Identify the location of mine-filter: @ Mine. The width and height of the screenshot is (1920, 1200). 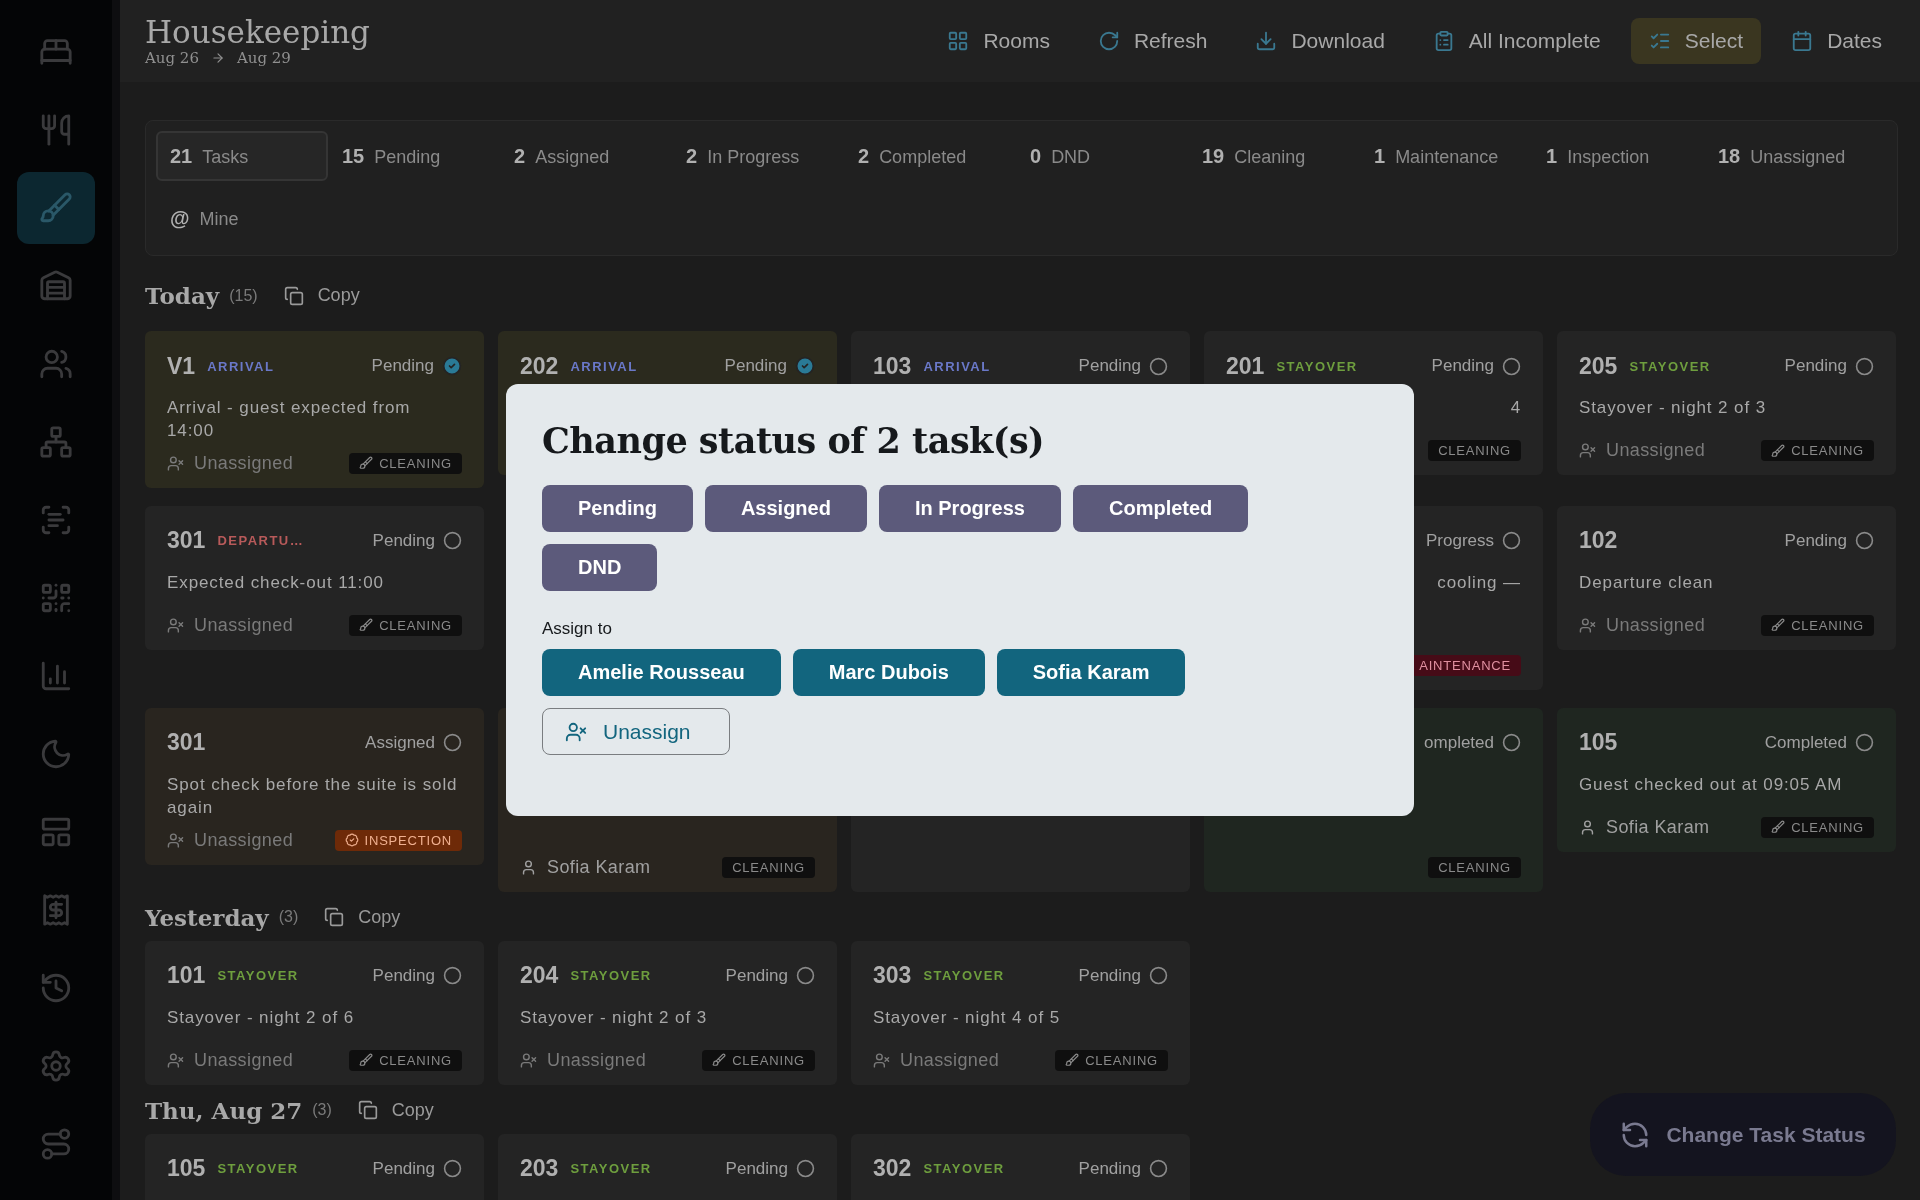
(242, 218).